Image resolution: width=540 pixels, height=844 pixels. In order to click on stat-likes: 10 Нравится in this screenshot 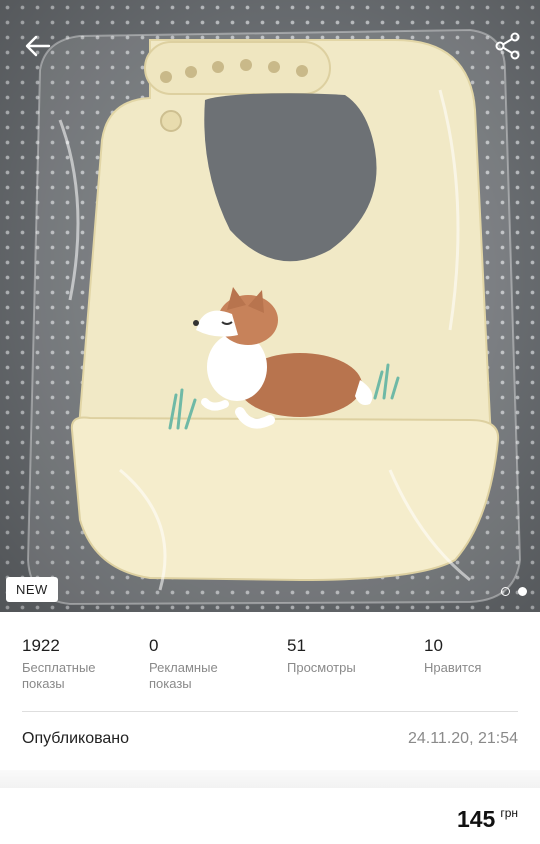, I will do `click(452, 656)`.